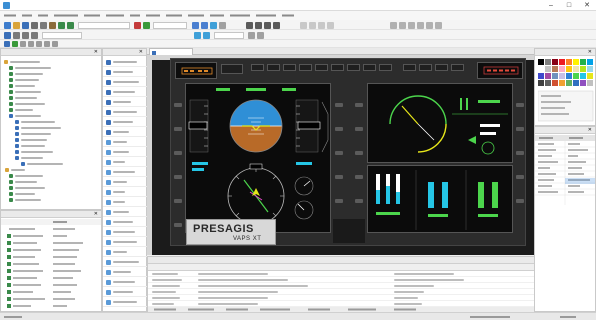 This screenshot has height=320, width=596. Describe the element at coordinates (146, 25) in the screenshot. I see `play-icon` at that location.